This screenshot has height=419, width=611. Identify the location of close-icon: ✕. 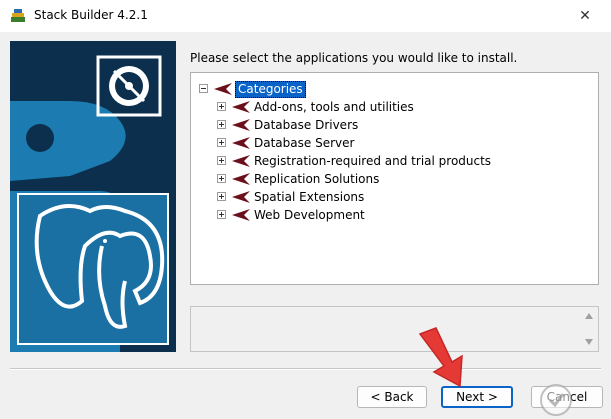
(585, 16).